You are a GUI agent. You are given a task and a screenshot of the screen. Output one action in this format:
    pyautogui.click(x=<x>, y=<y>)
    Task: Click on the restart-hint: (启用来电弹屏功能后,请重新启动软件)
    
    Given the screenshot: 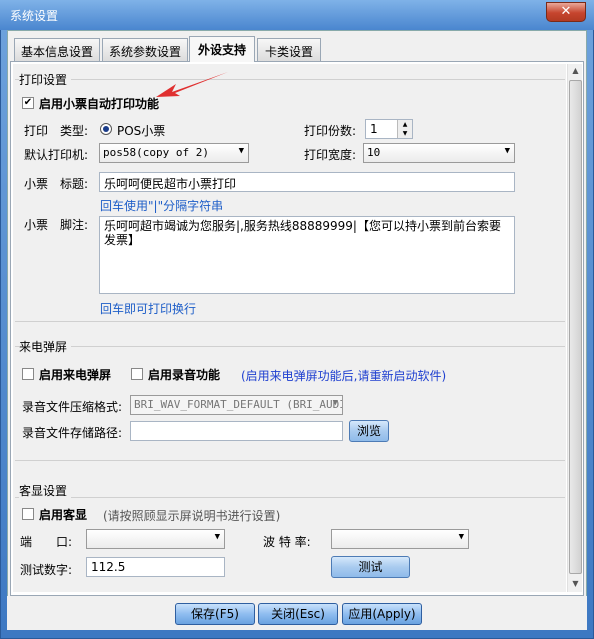 What is the action you would take?
    pyautogui.click(x=344, y=376)
    